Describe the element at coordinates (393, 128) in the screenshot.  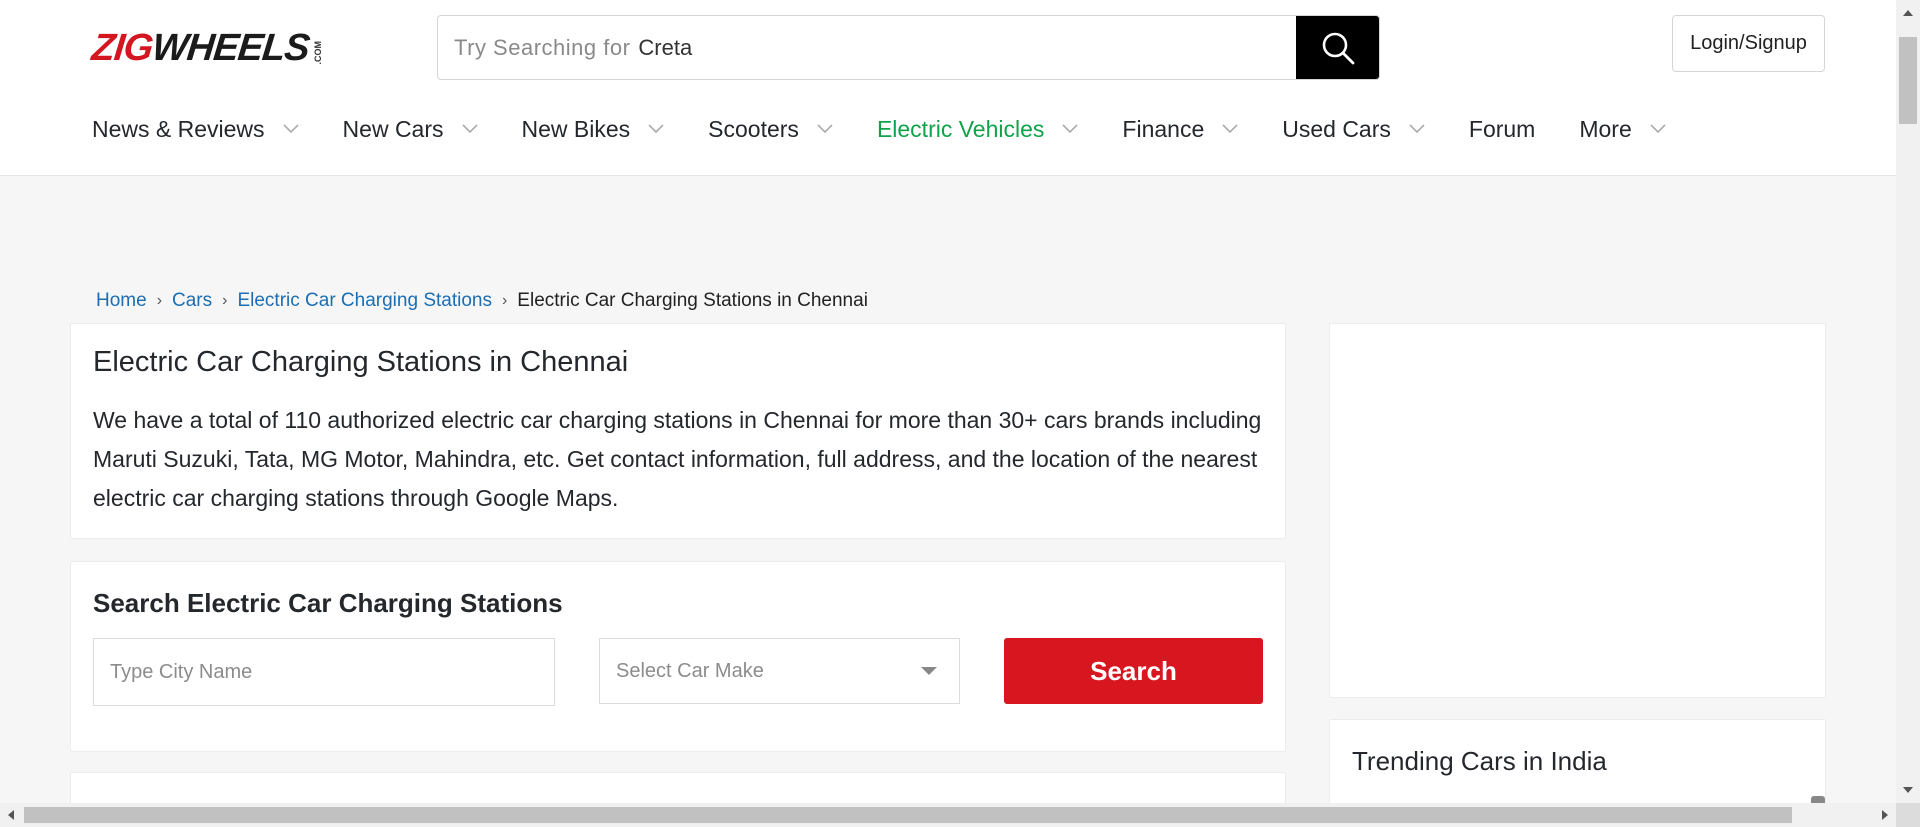
I see `nav-item-label: New Cars` at that location.